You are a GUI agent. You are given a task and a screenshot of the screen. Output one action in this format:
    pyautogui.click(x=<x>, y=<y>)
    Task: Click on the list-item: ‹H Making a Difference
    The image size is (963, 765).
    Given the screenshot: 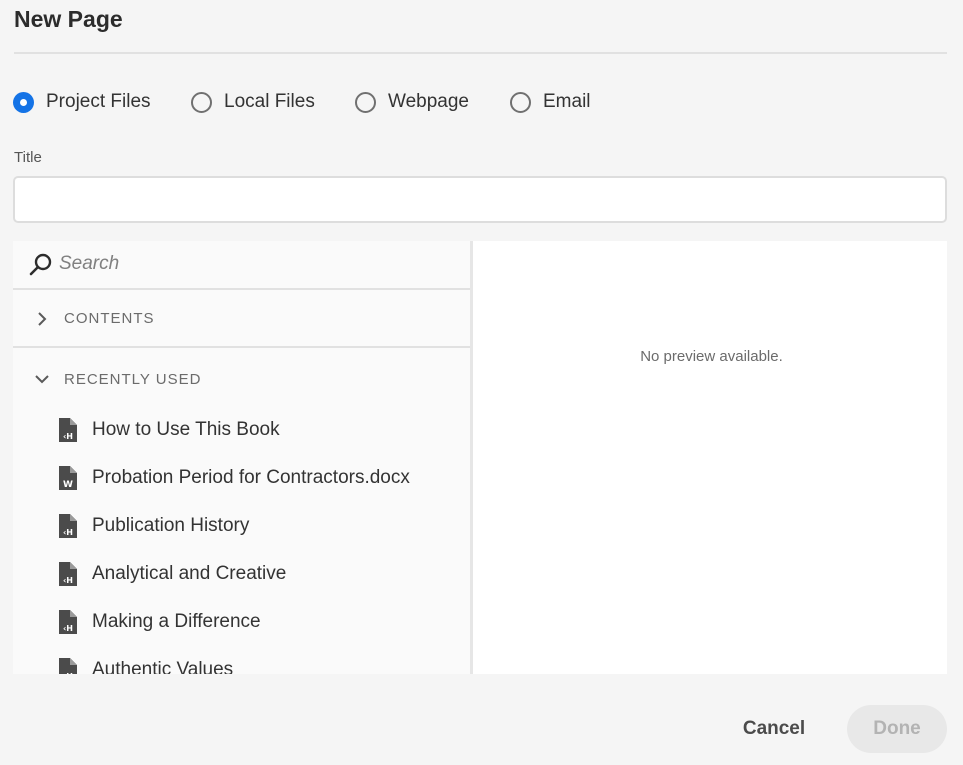 What is the action you would take?
    pyautogui.click(x=241, y=625)
    